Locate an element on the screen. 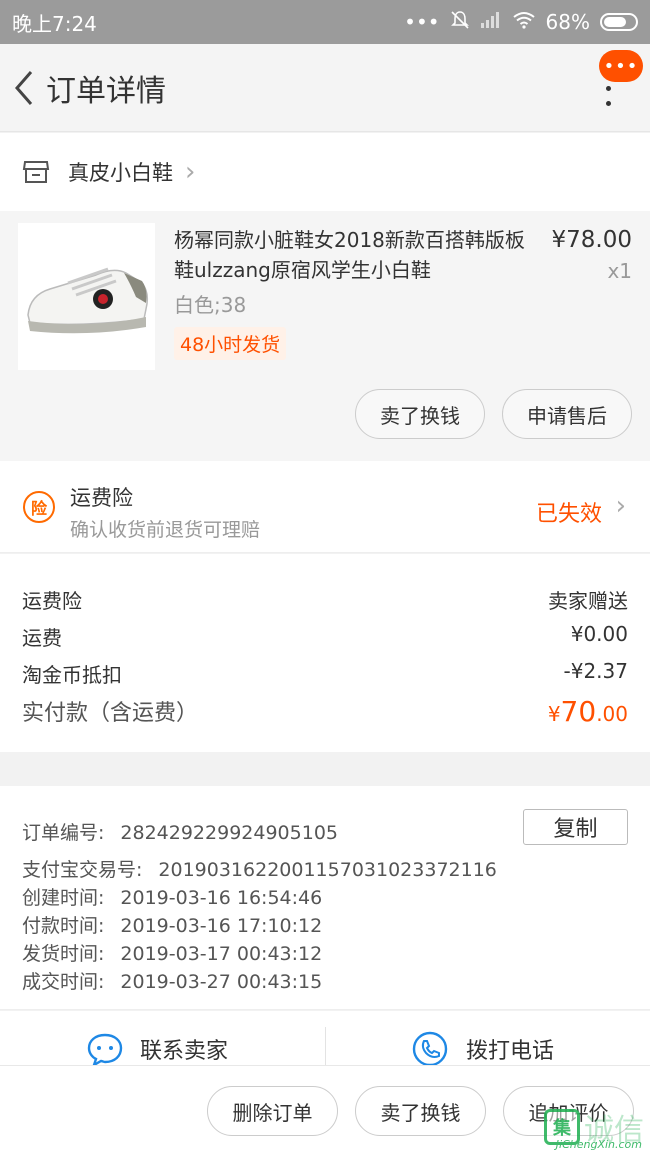 This screenshot has height=1155, width=650. status-bar: 晚上7:24 ••• 68% is located at coordinates (325, 22).